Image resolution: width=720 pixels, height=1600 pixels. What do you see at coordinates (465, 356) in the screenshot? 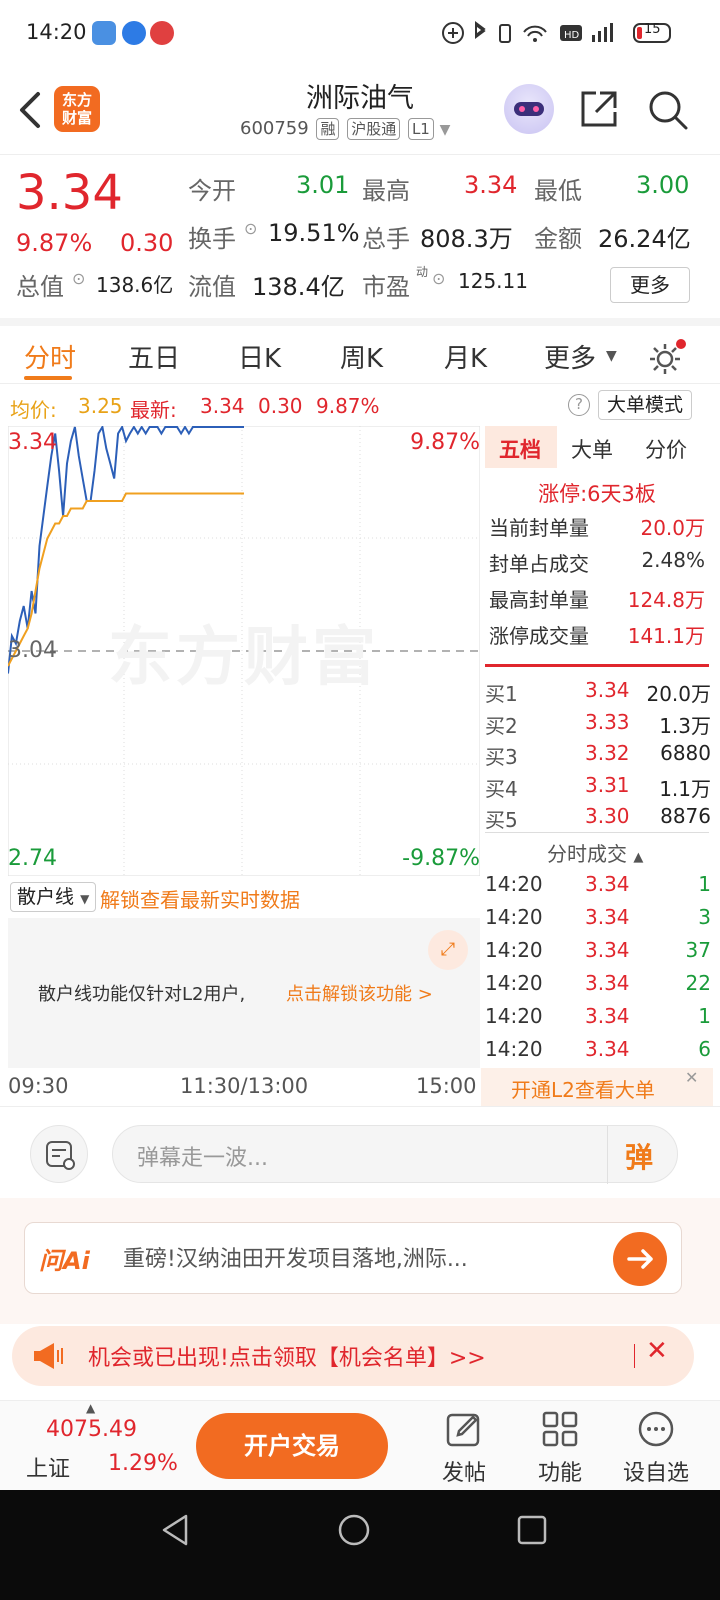
I see `tab-monthly-k: 月K` at bounding box center [465, 356].